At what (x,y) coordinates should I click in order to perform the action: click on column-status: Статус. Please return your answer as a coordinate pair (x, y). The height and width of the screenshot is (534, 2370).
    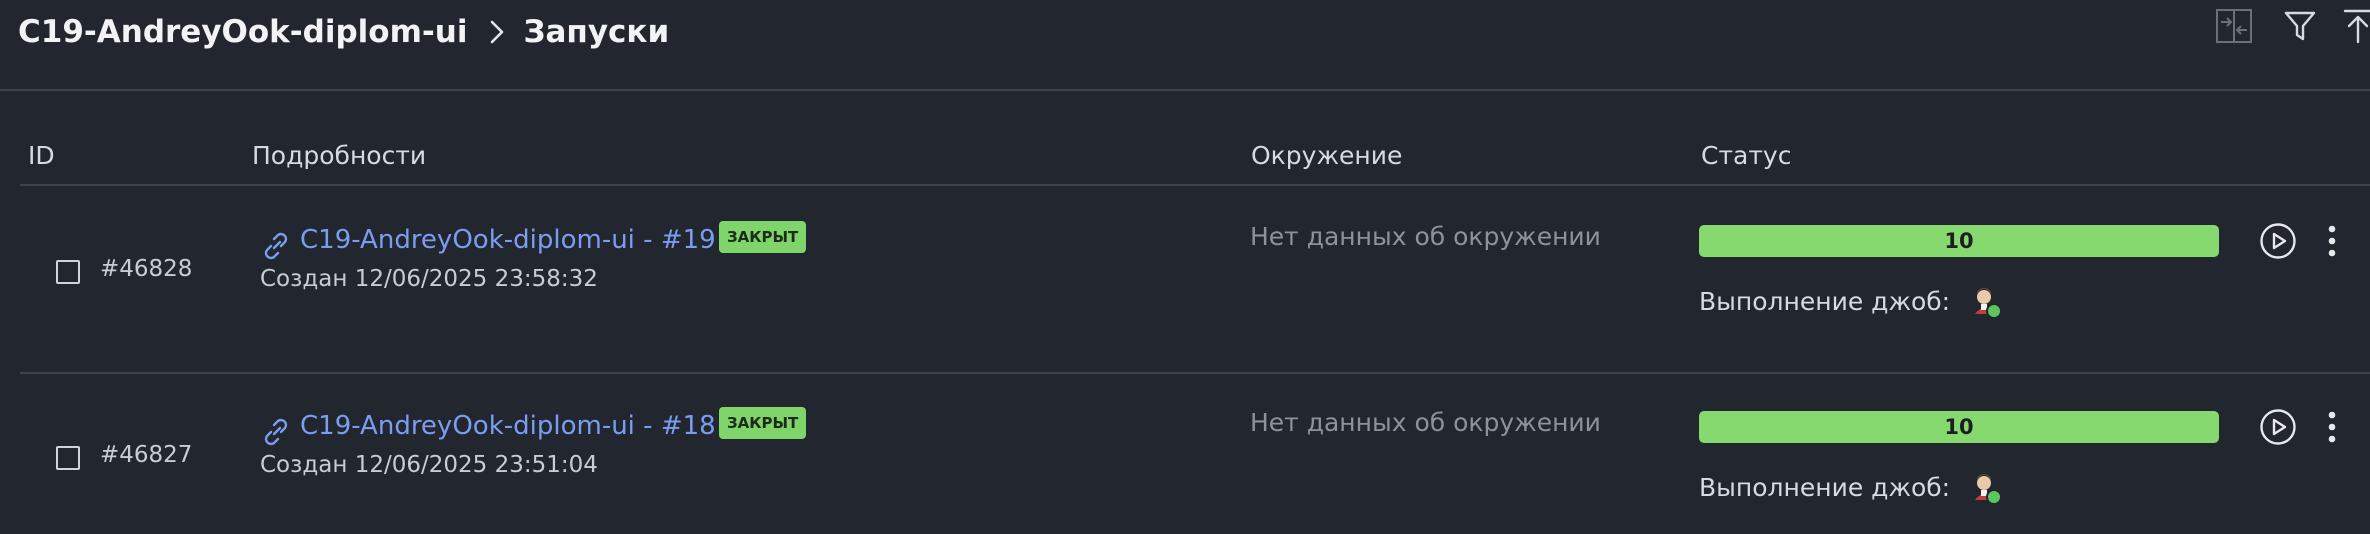
    Looking at the image, I should click on (1746, 155).